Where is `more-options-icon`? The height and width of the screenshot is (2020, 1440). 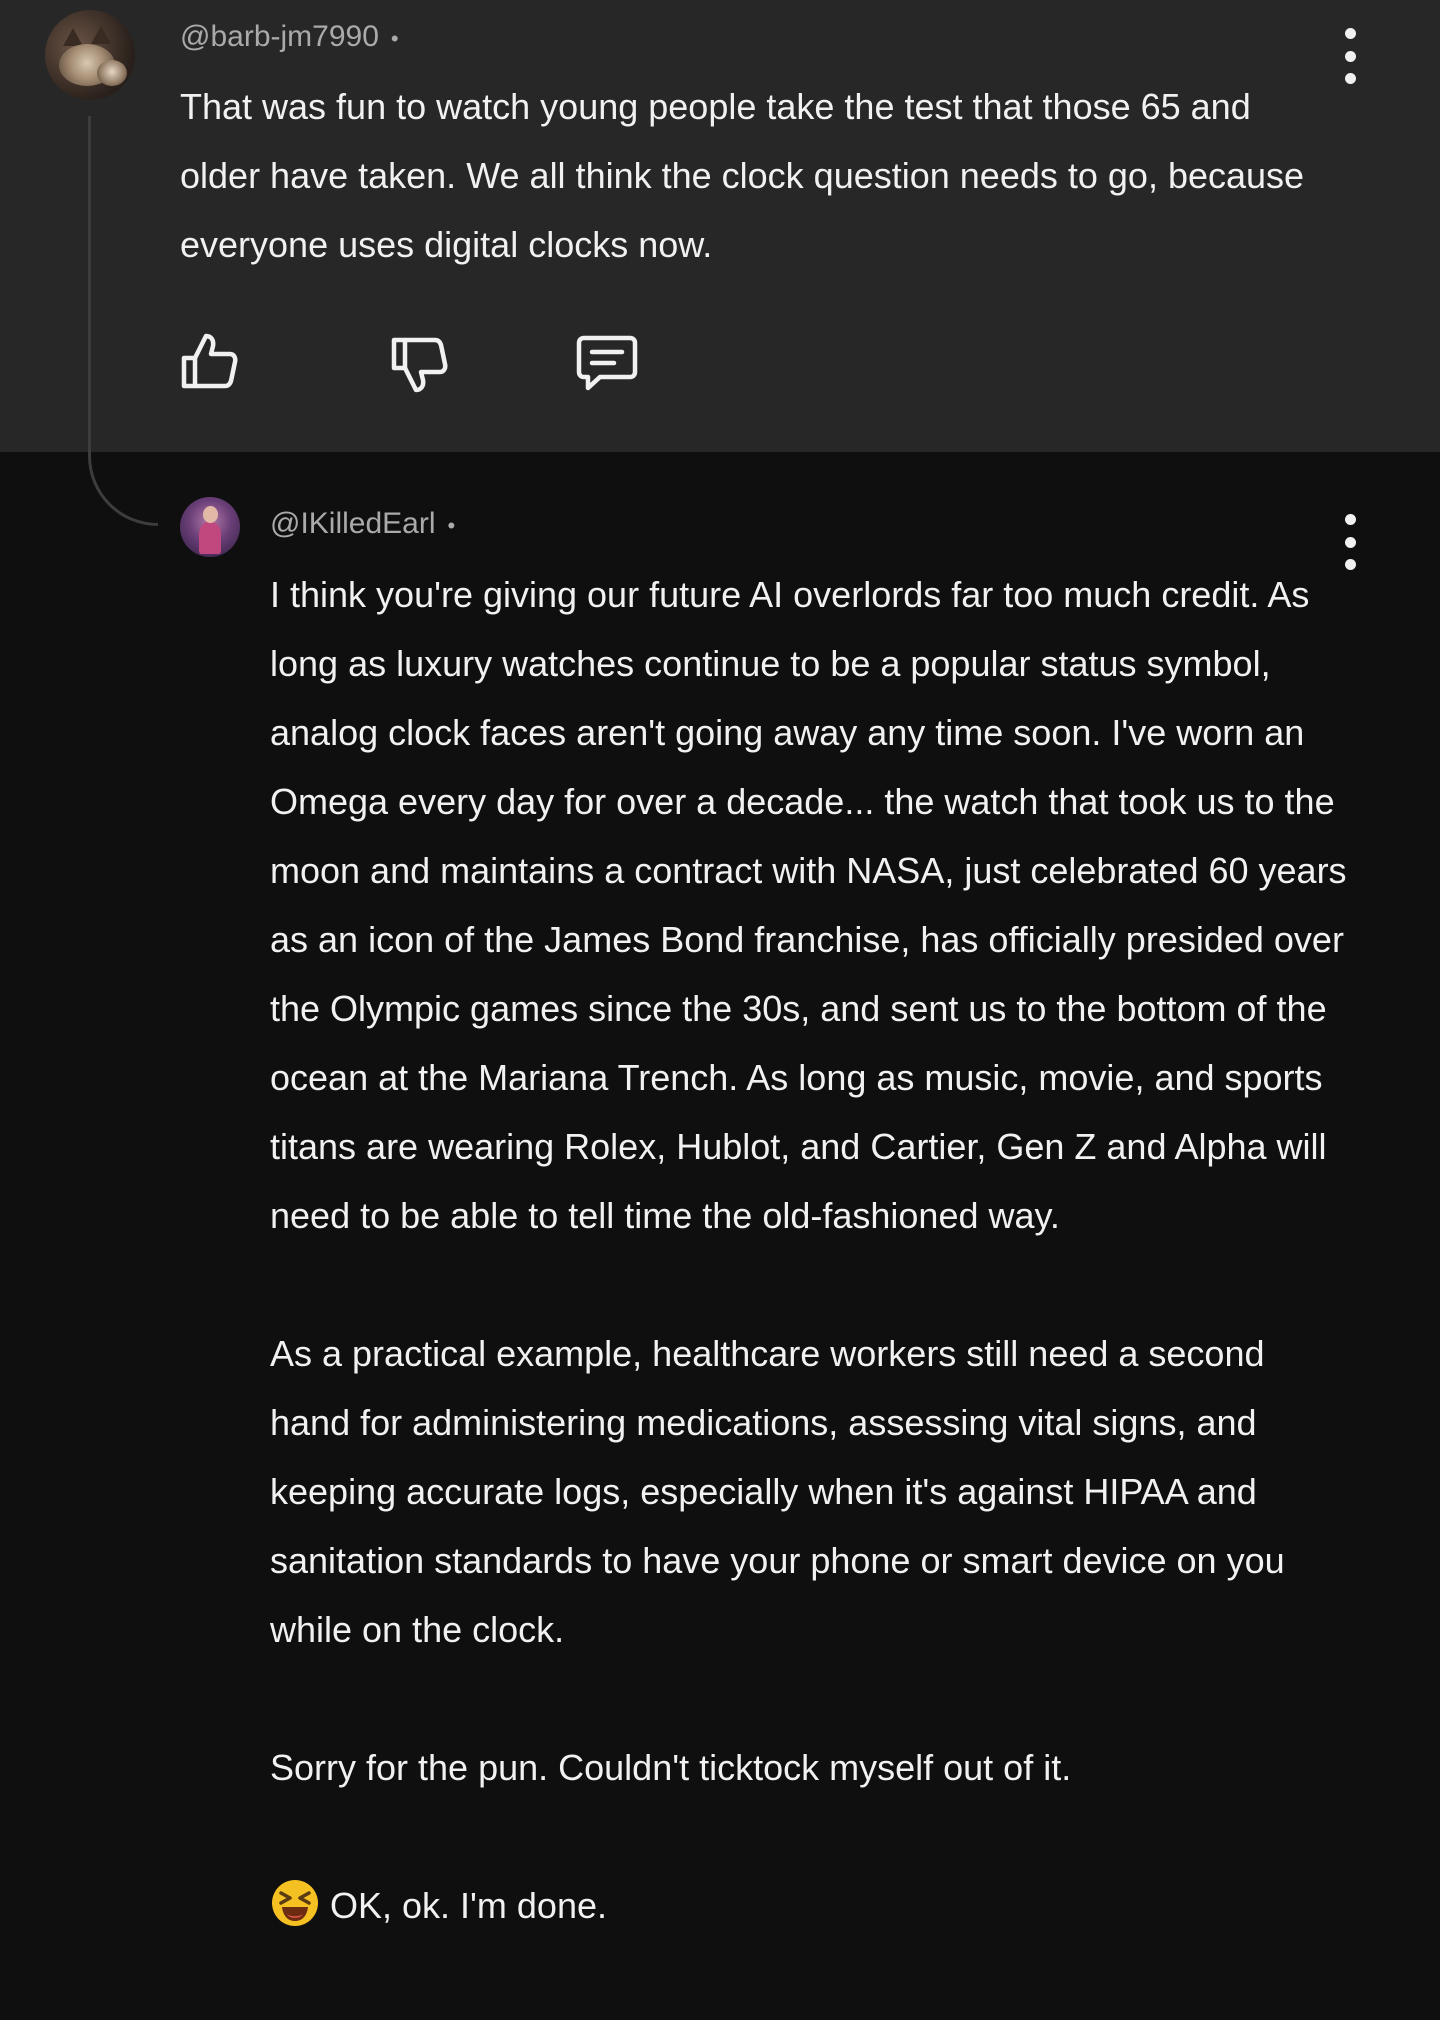
more-options-icon is located at coordinates (1350, 56).